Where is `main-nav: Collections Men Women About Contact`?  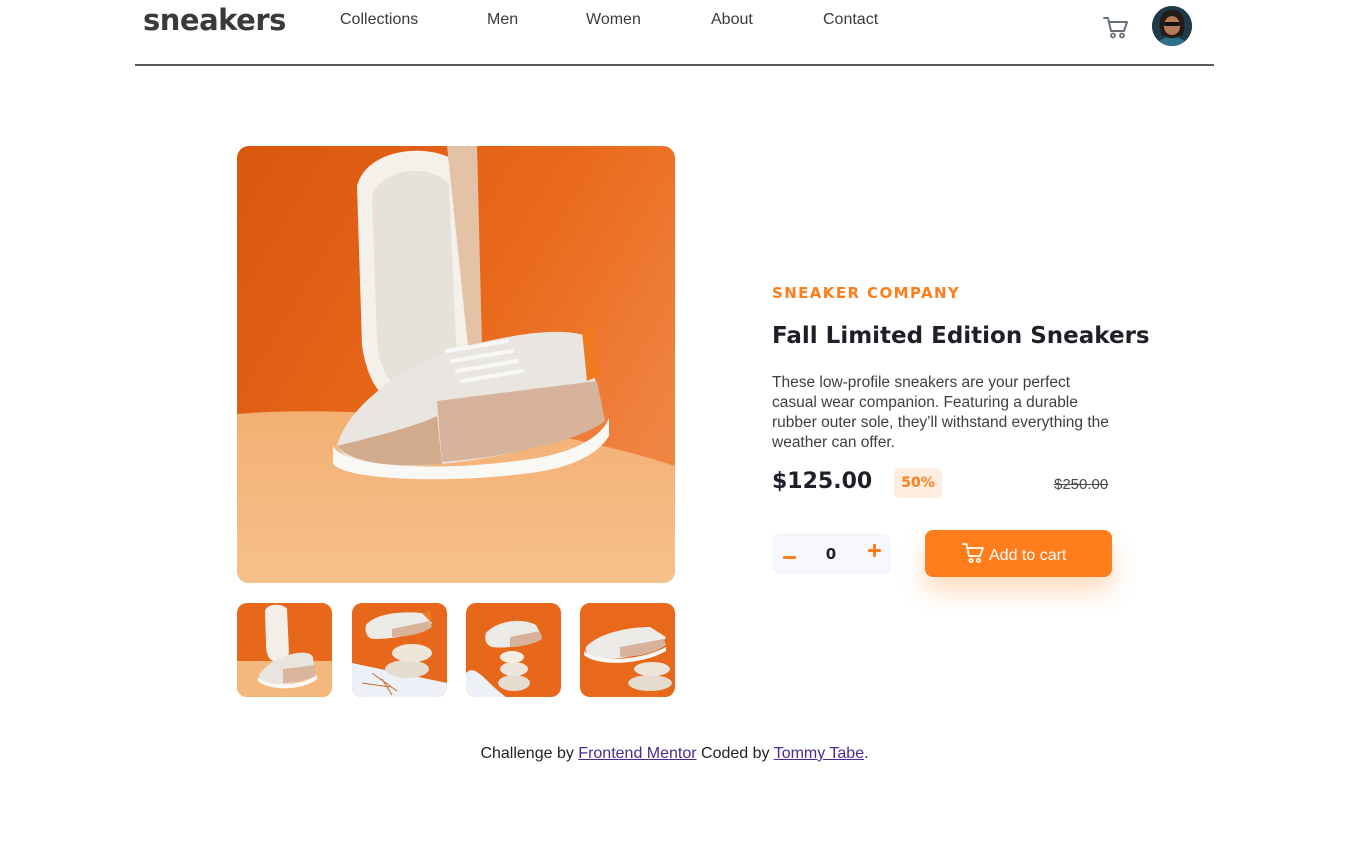
main-nav: Collections Men Women About Contact is located at coordinates (609, 20).